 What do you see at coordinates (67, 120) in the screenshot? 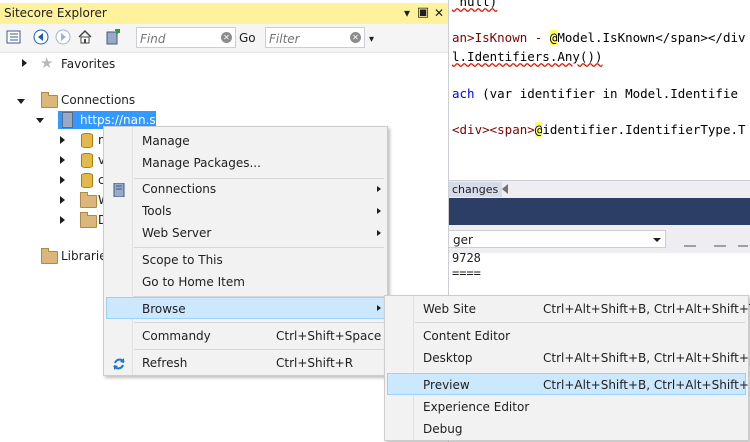
I see `server-icon` at bounding box center [67, 120].